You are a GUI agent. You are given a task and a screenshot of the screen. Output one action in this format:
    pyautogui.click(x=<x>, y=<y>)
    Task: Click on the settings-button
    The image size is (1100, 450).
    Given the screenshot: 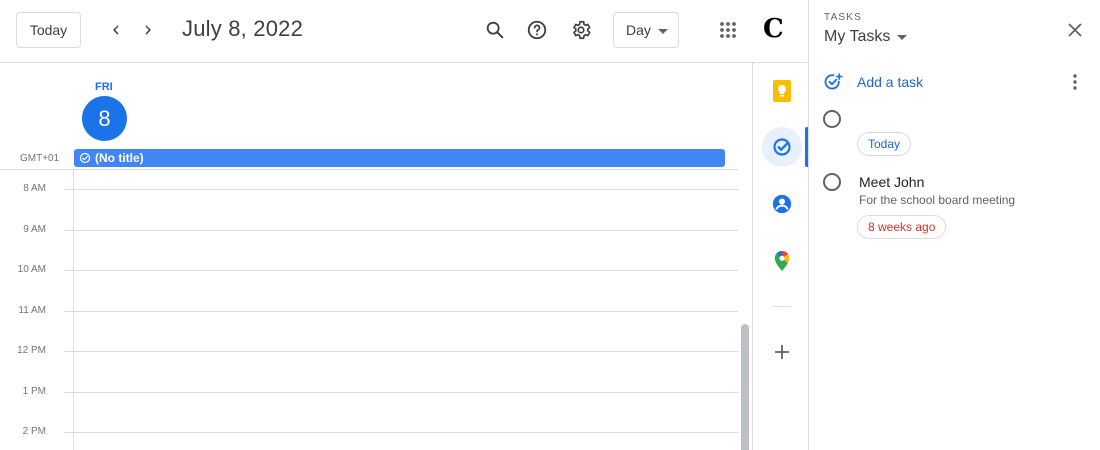 What is the action you would take?
    pyautogui.click(x=581, y=30)
    